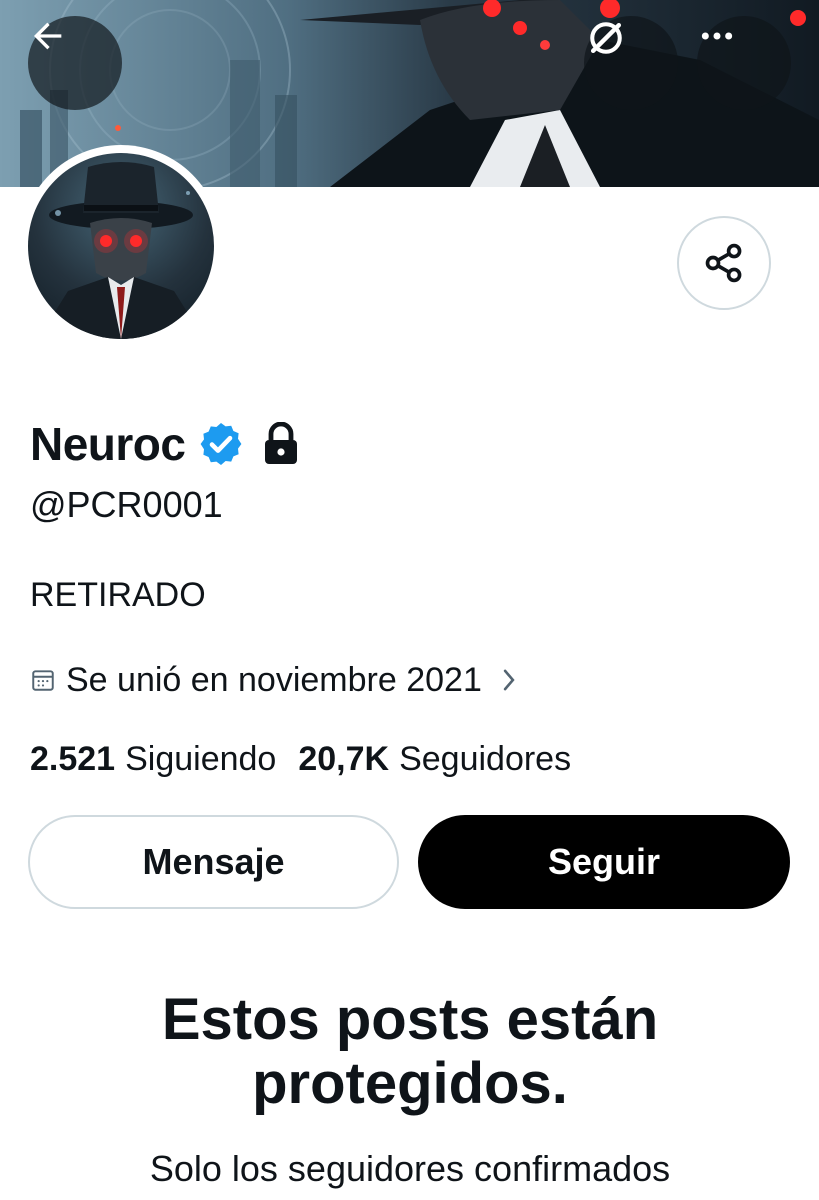 Image resolution: width=819 pixels, height=1200 pixels. Describe the element at coordinates (604, 862) in the screenshot. I see `follow-button: Seguir` at that location.